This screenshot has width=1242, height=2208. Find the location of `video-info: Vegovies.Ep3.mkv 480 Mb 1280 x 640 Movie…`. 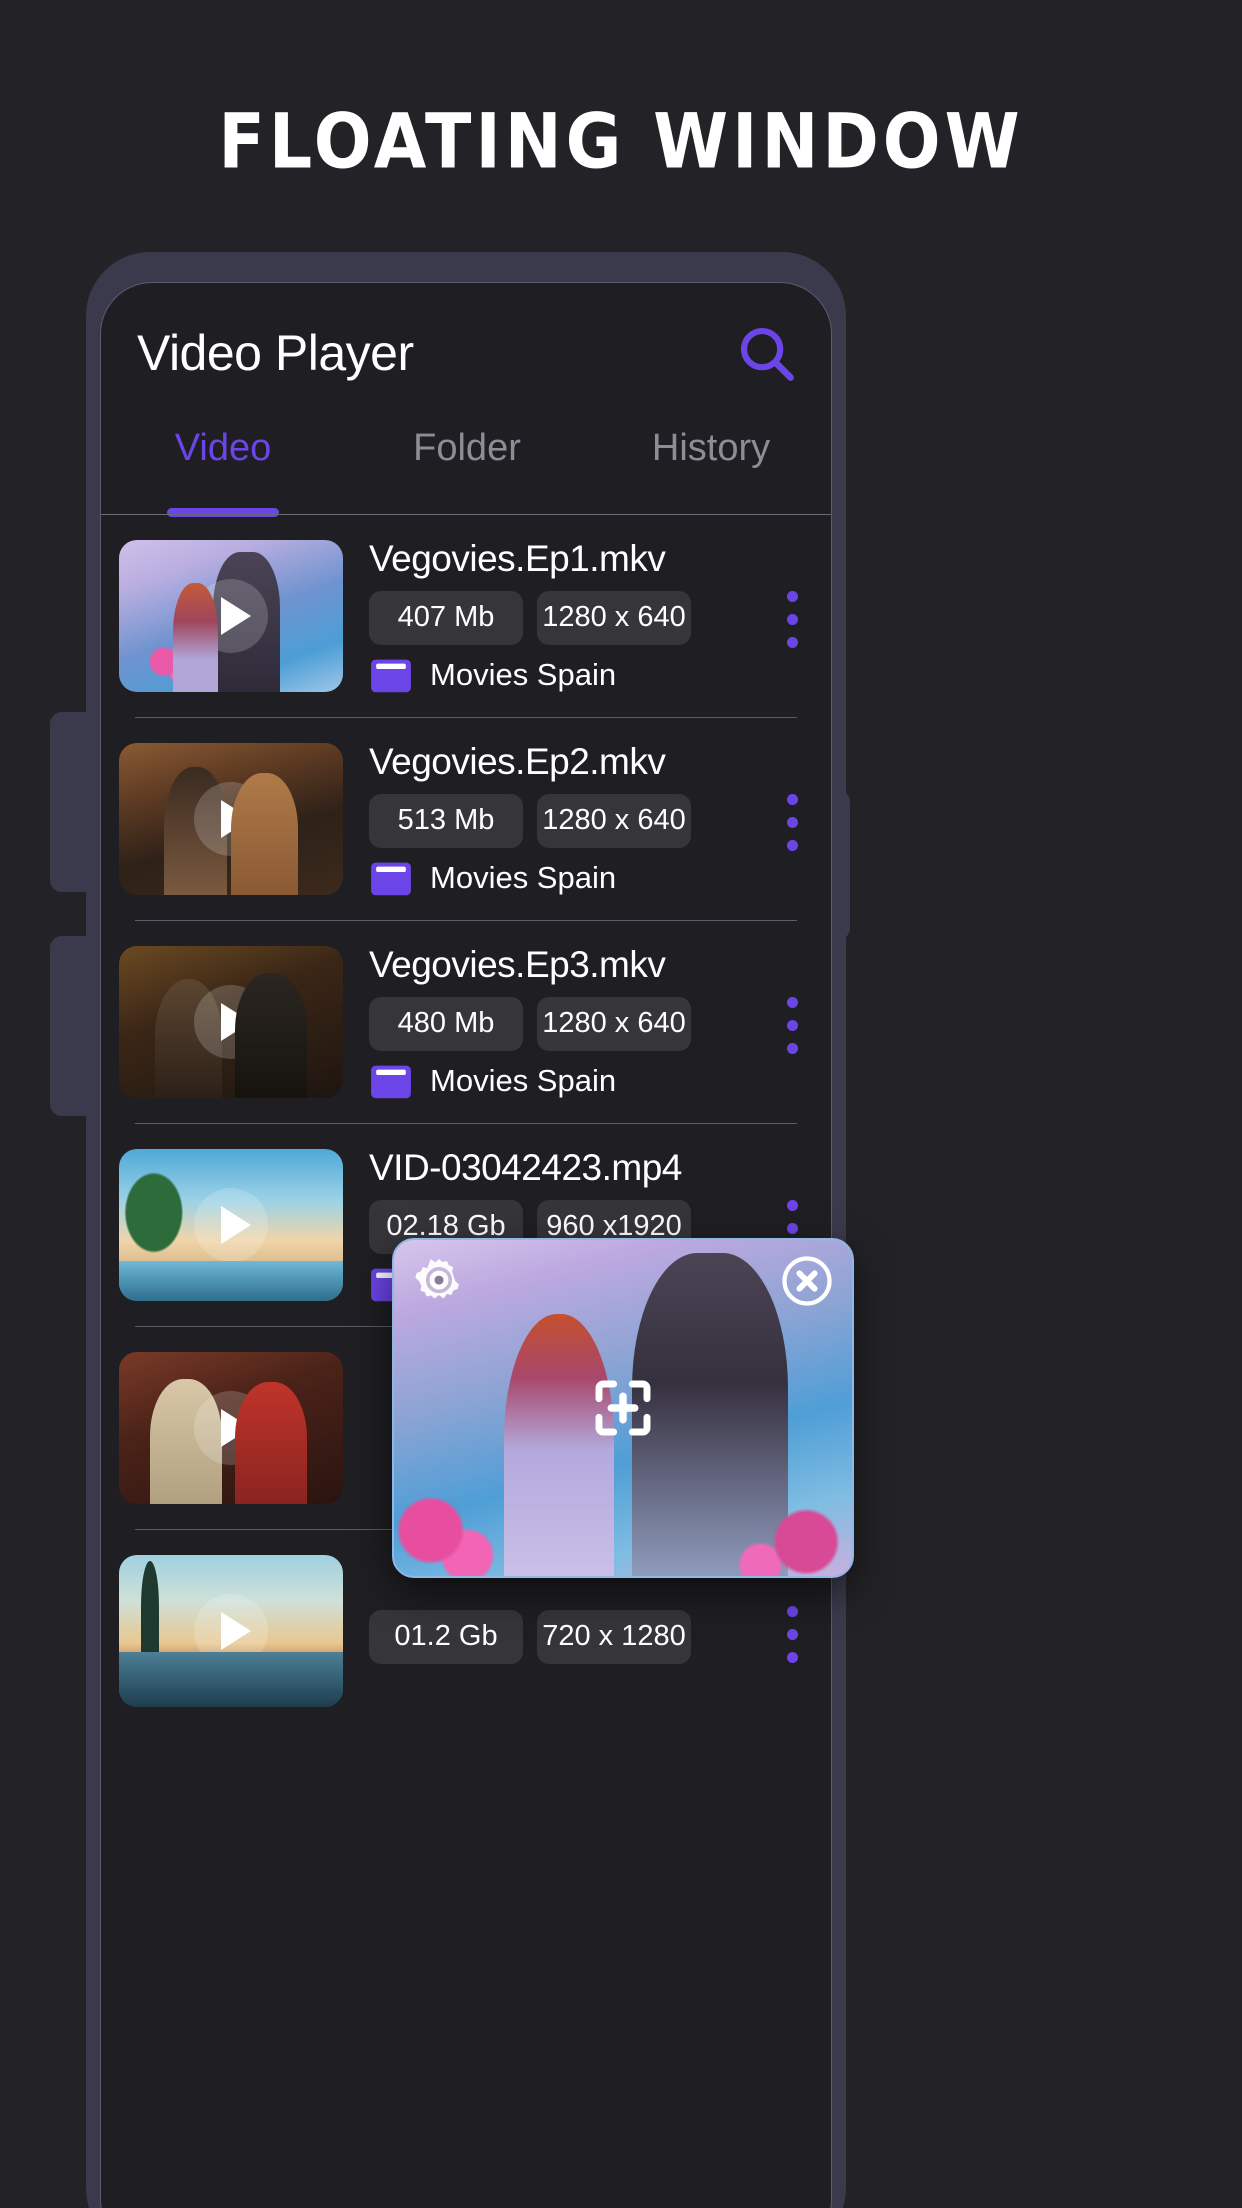

video-info: Vegovies.Ep3.mkv 480 Mb 1280 x 640 Movie… is located at coordinates (554, 1022).